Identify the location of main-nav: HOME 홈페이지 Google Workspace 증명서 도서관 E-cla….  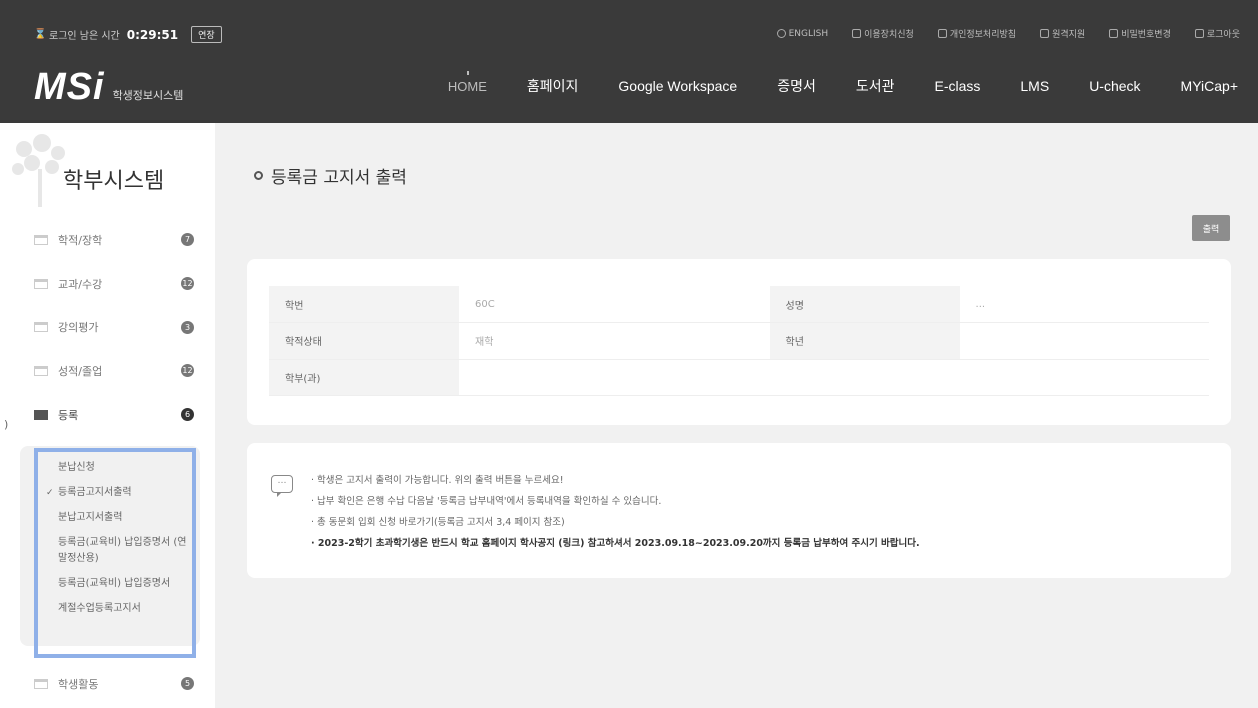
(843, 86).